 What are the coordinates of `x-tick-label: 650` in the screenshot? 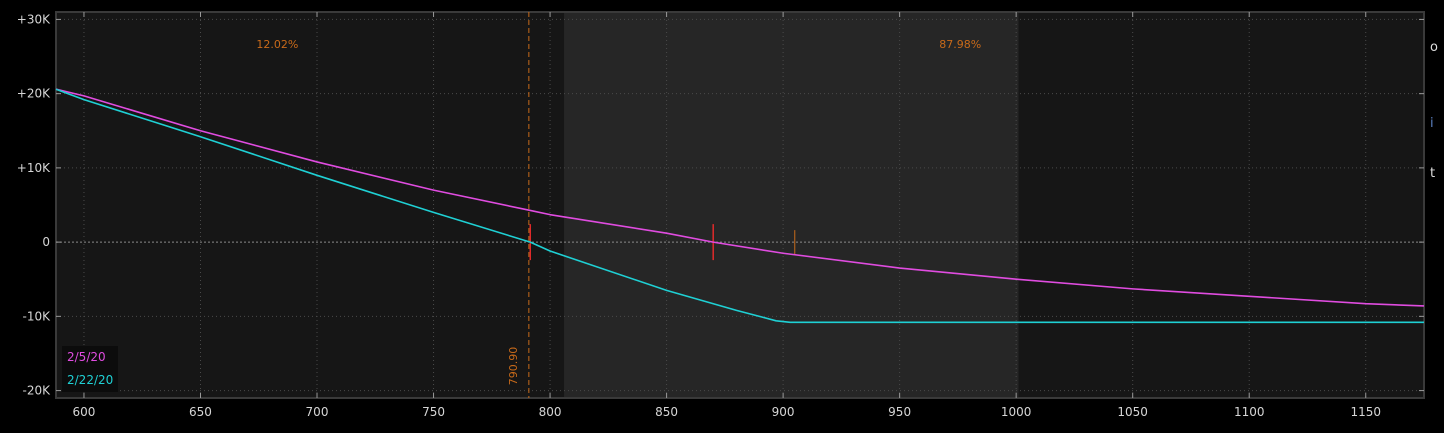 It's located at (200, 412).